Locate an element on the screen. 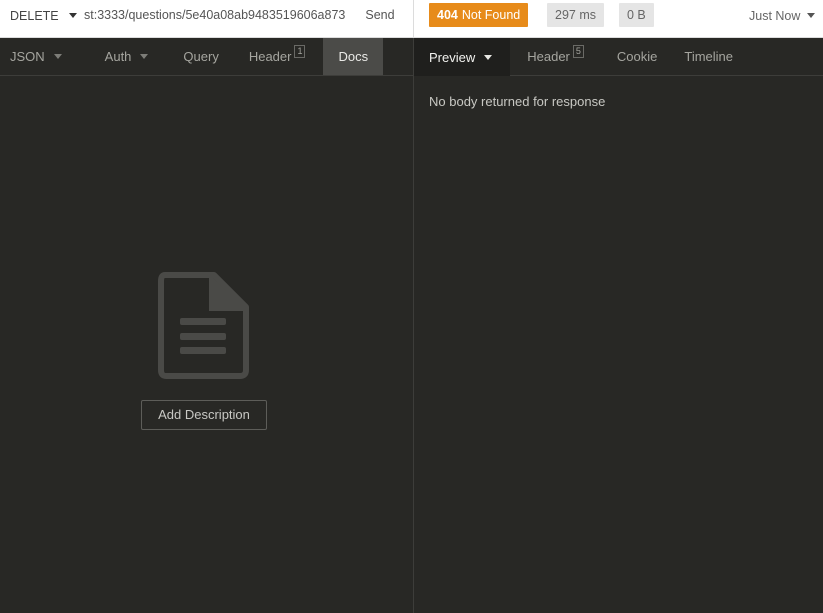 The image size is (823, 613). divider is located at coordinates (413, 19).